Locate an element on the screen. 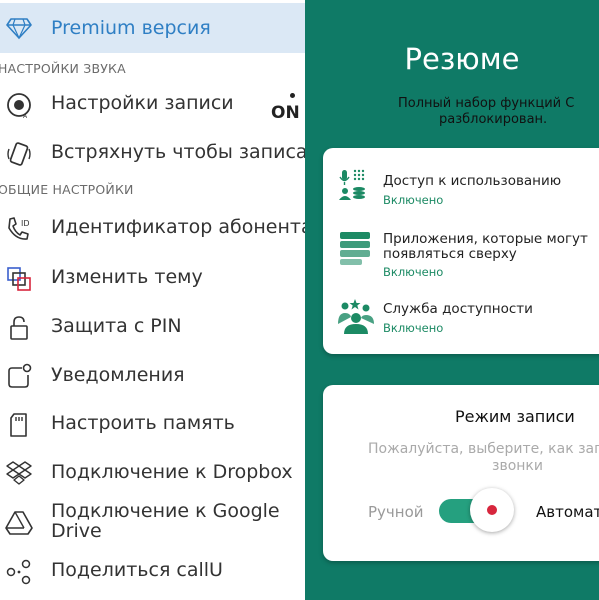 This screenshot has height=600, width=599. shake-phone-icon is located at coordinates (19, 154).